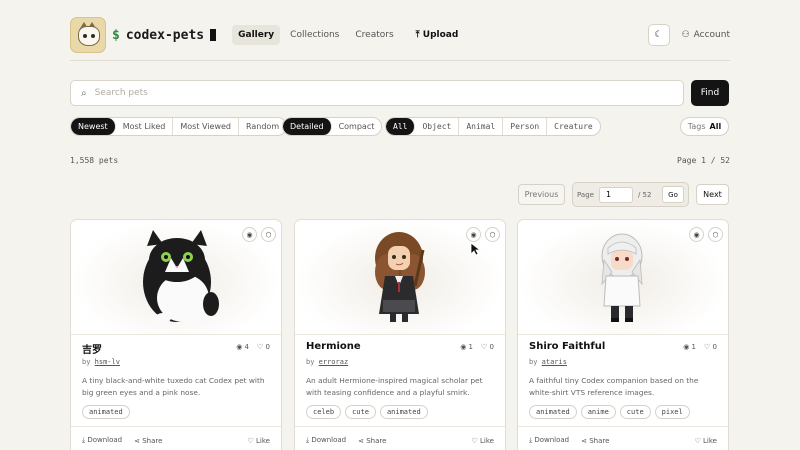  What do you see at coordinates (644, 194) in the screenshot?
I see `page-total: / 52` at bounding box center [644, 194].